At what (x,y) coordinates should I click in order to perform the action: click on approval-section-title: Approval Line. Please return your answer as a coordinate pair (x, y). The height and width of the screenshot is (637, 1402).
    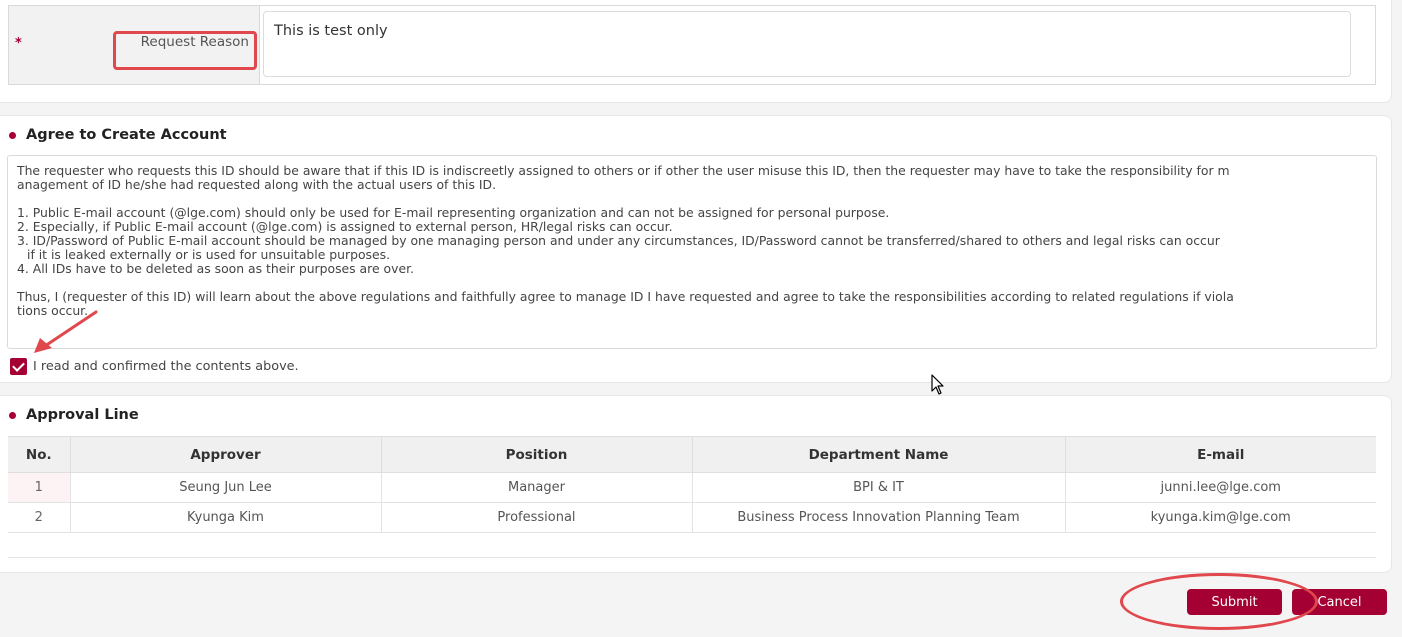
    Looking at the image, I should click on (74, 415).